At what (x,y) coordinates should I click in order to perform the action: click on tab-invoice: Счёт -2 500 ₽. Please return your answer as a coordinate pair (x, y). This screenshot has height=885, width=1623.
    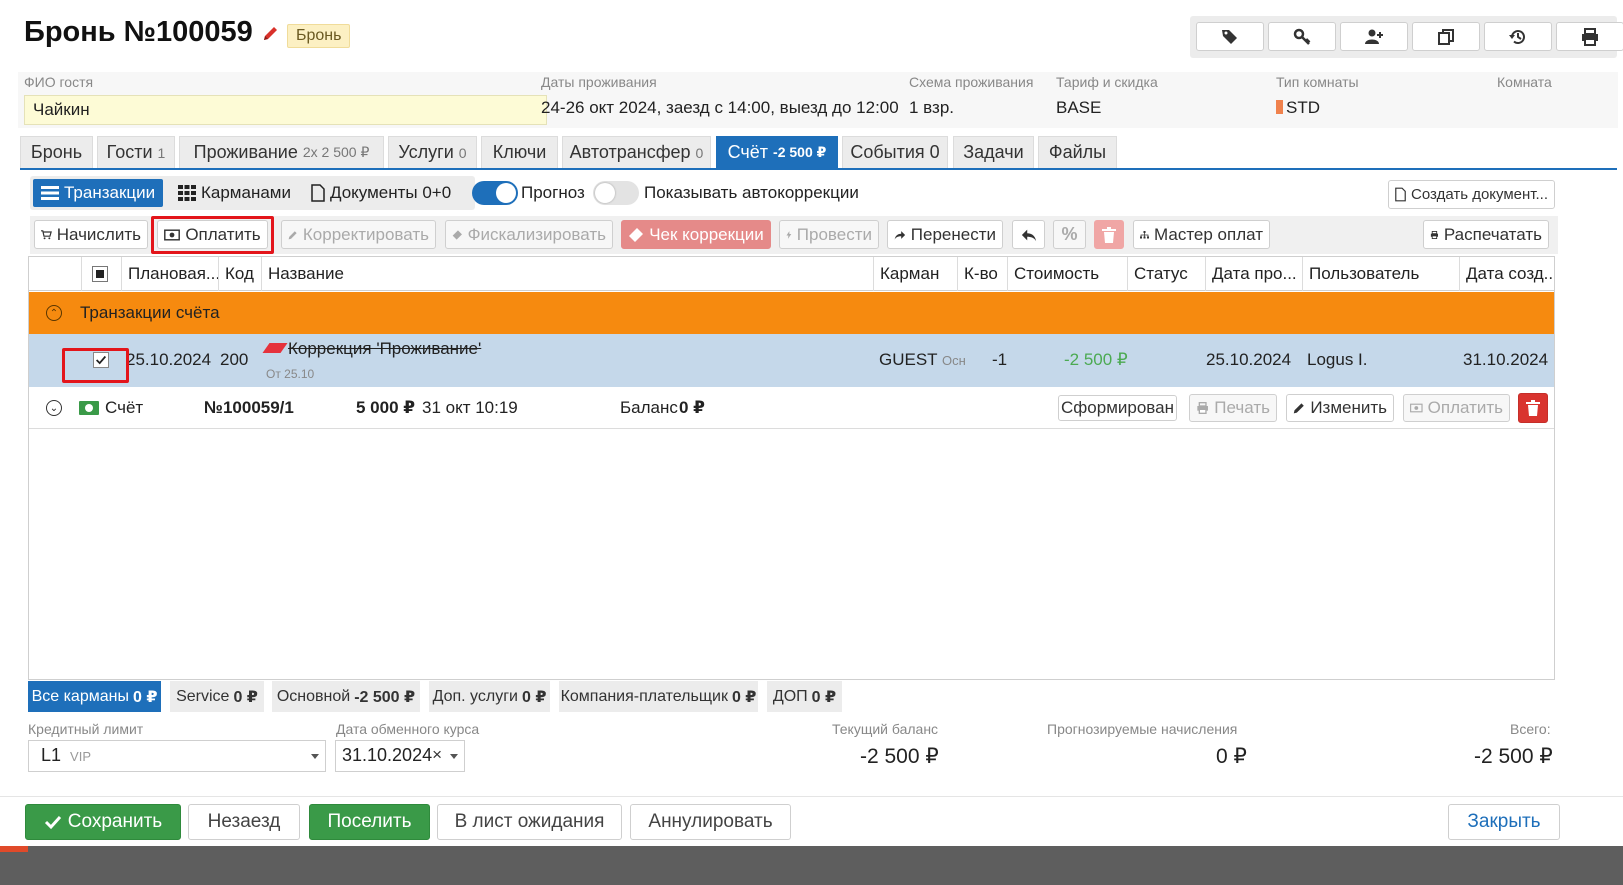
    Looking at the image, I should click on (777, 152).